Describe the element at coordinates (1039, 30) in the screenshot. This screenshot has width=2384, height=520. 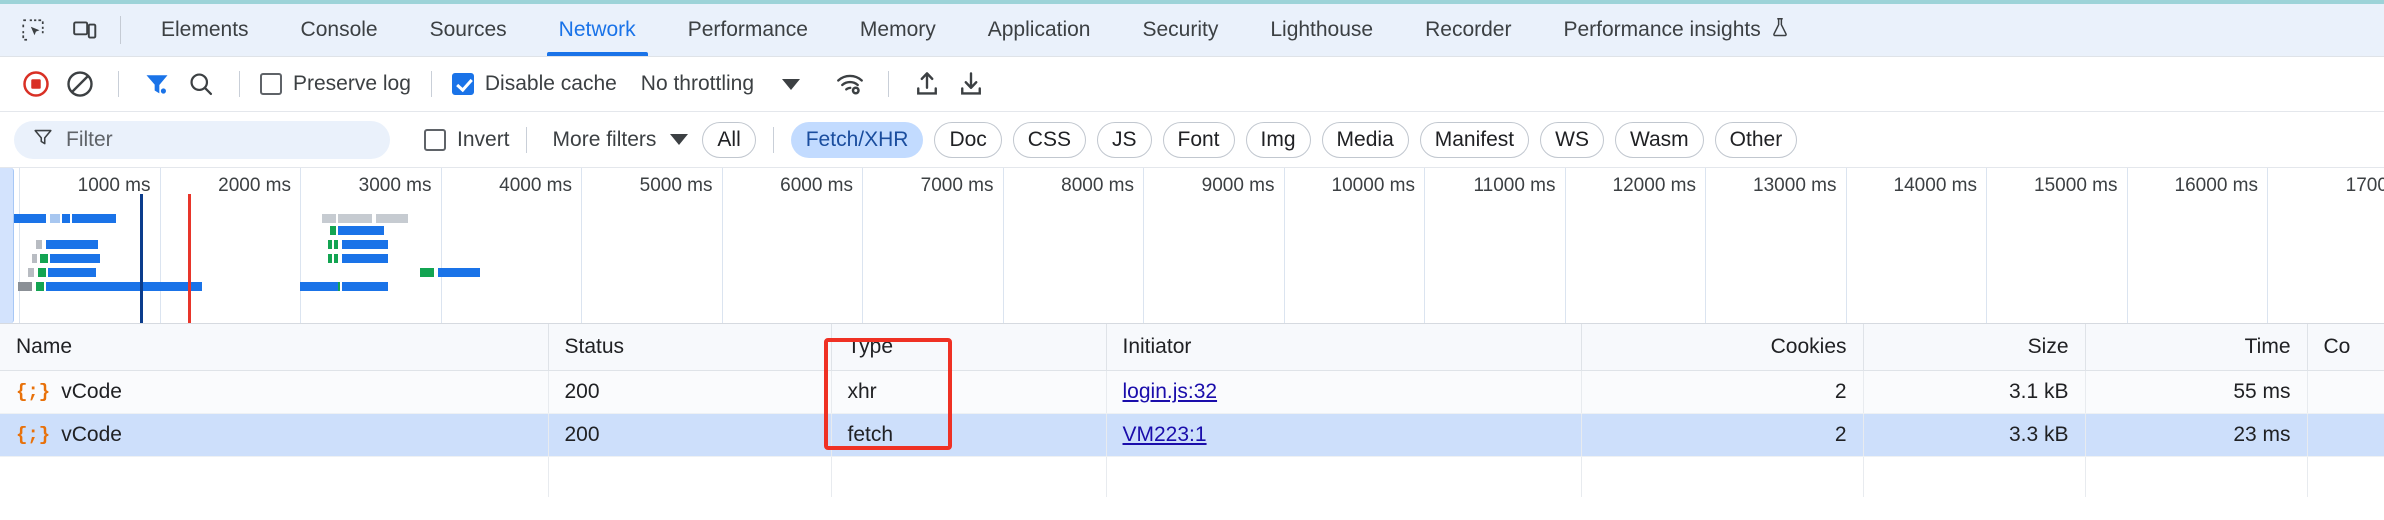
I see `tab-application: Application` at that location.